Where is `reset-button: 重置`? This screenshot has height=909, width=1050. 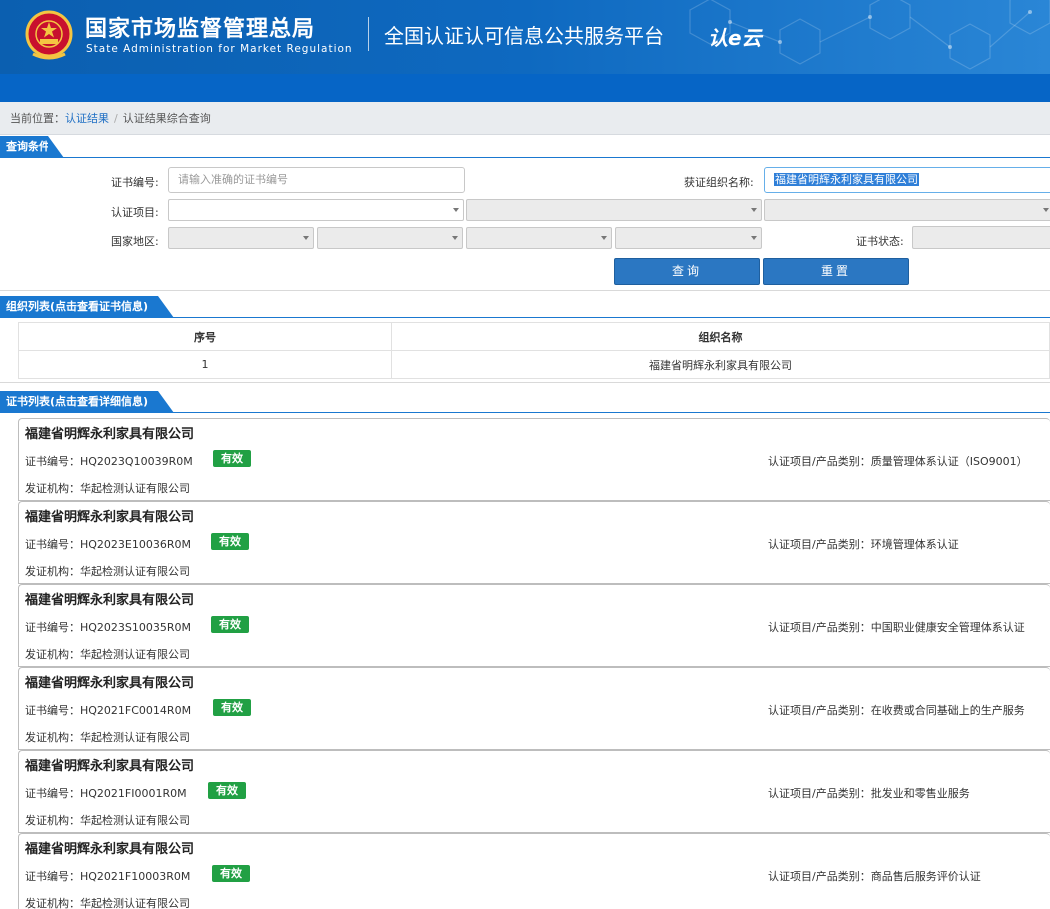
reset-button: 重置 is located at coordinates (836, 271).